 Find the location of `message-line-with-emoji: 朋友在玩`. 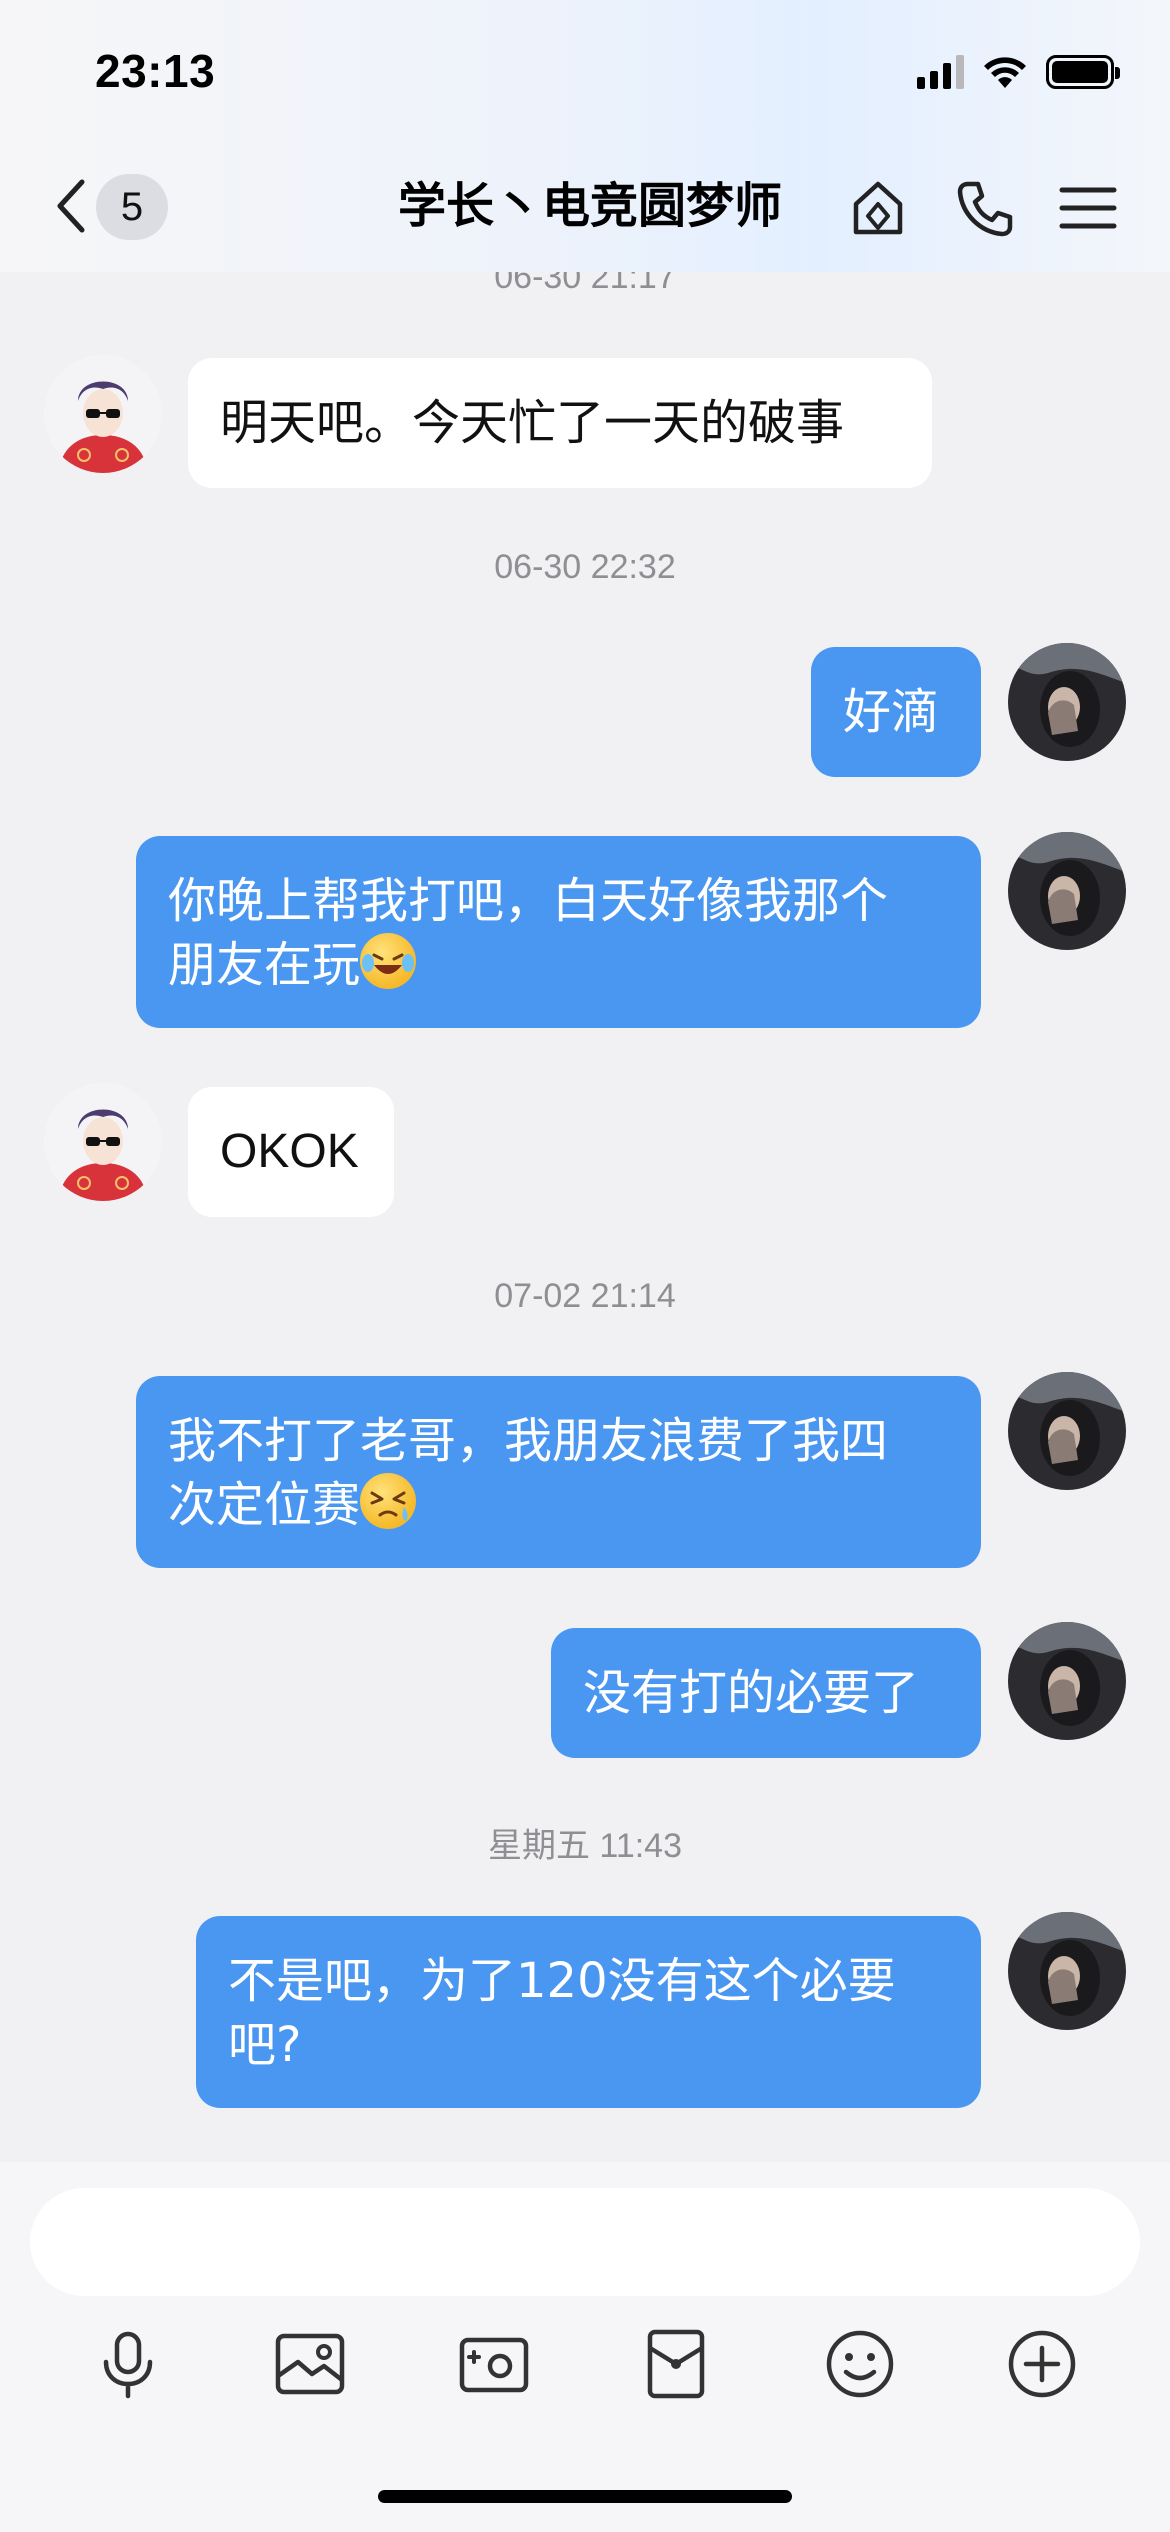

message-line-with-emoji: 朋友在玩 is located at coordinates (558, 965).